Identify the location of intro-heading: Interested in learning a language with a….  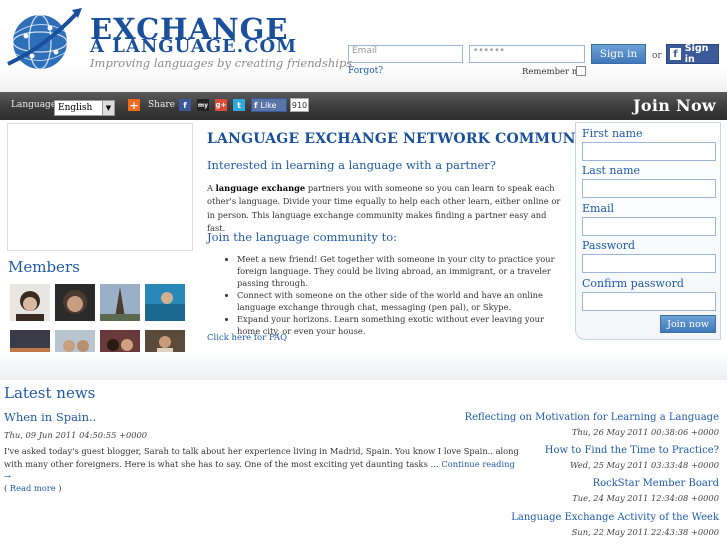
(351, 165).